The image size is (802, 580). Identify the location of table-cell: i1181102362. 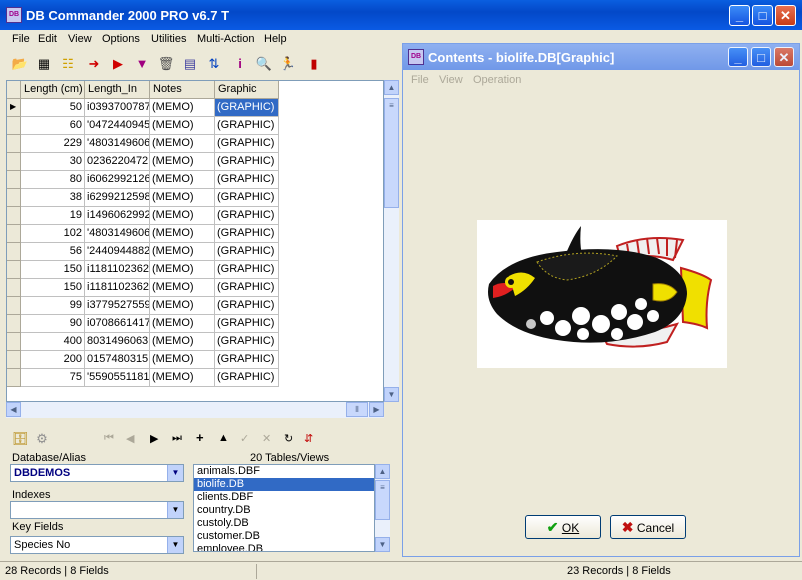
(117, 288).